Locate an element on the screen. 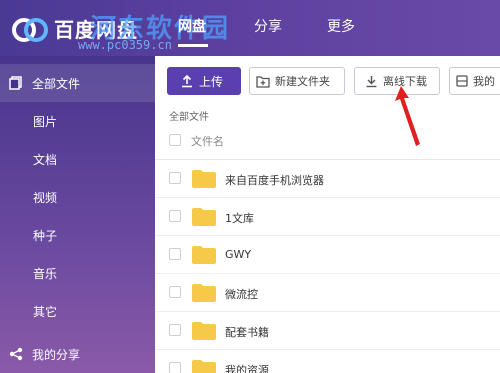 Image resolution: width=500 pixels, height=373 pixels. file-list-header: 文件名 is located at coordinates (327, 141).